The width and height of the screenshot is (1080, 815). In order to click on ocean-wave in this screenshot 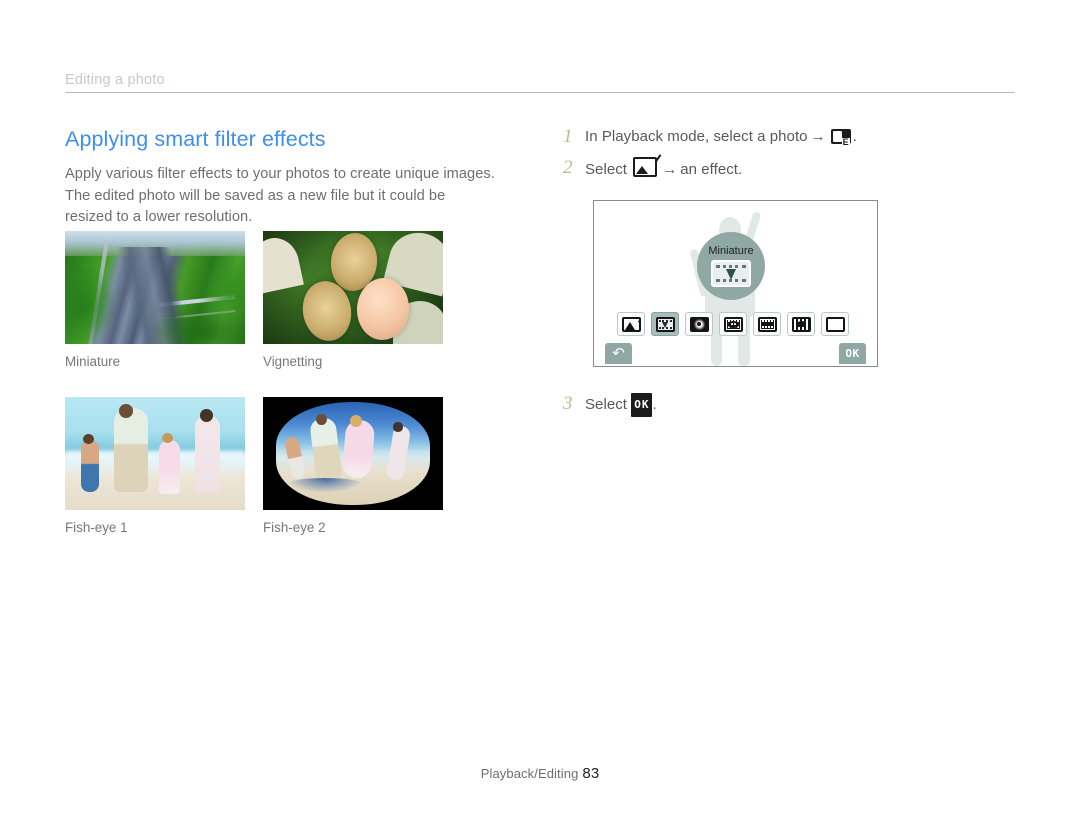, I will do `click(325, 485)`.